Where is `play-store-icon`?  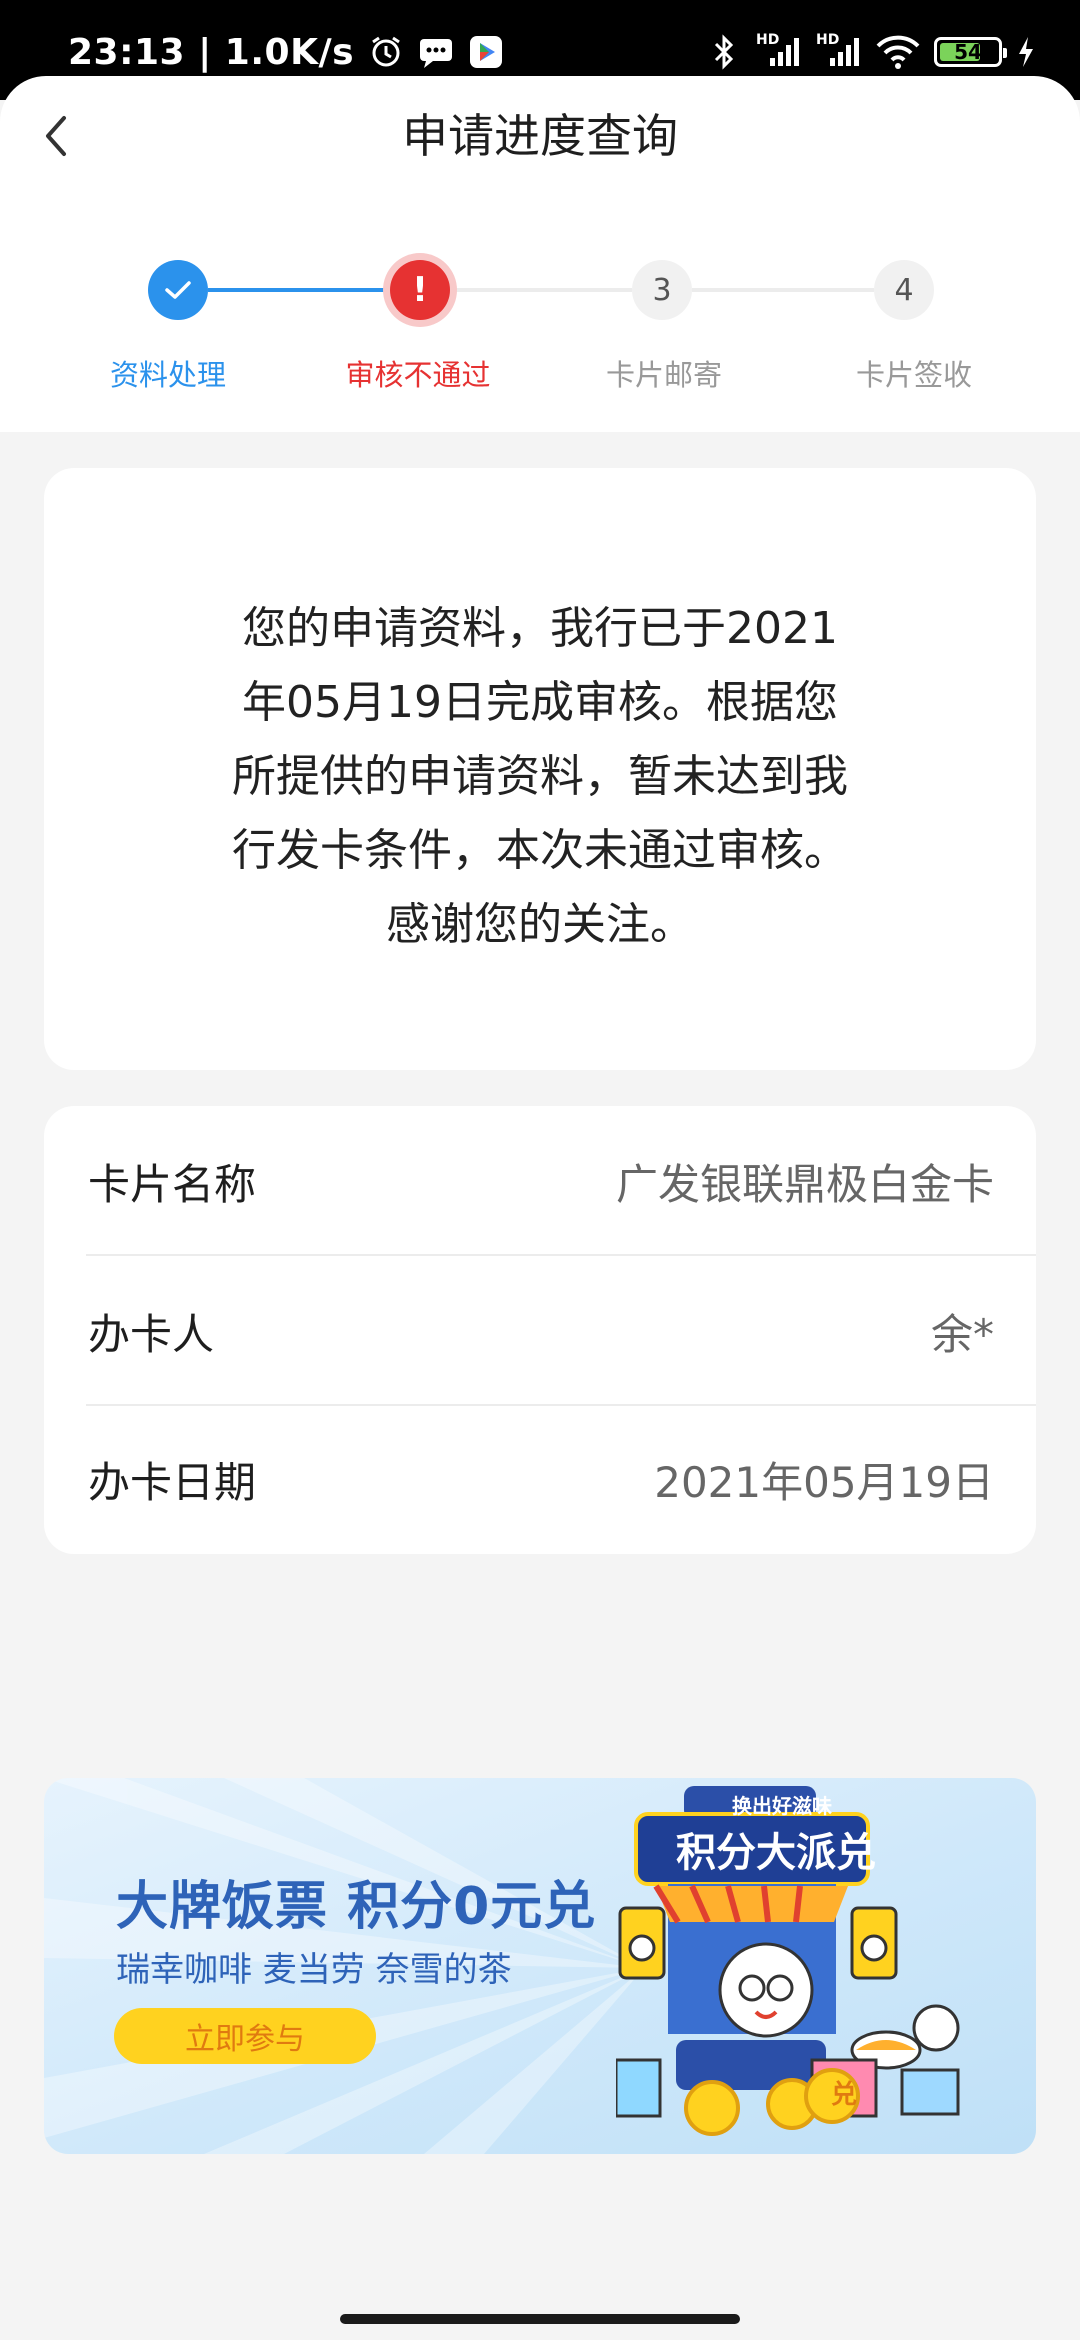
play-store-icon is located at coordinates (486, 52).